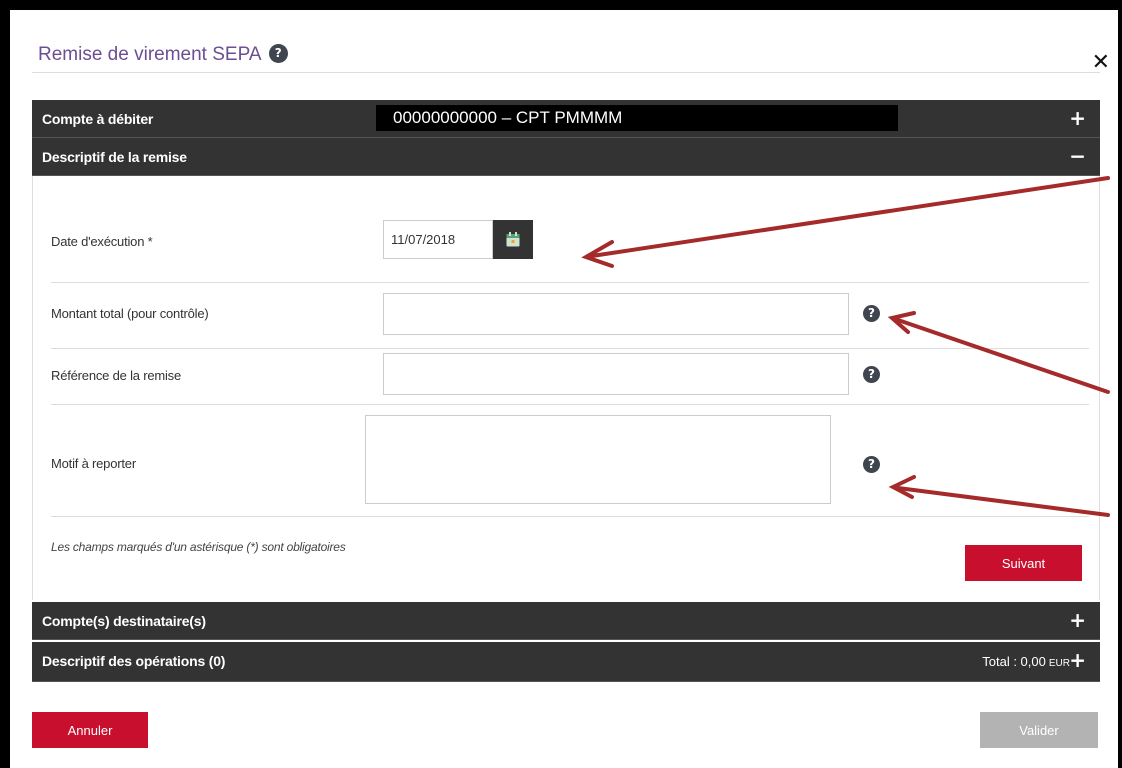 The width and height of the screenshot is (1122, 768). What do you see at coordinates (93, 463) in the screenshot?
I see `motif-label: Motif à reporter` at bounding box center [93, 463].